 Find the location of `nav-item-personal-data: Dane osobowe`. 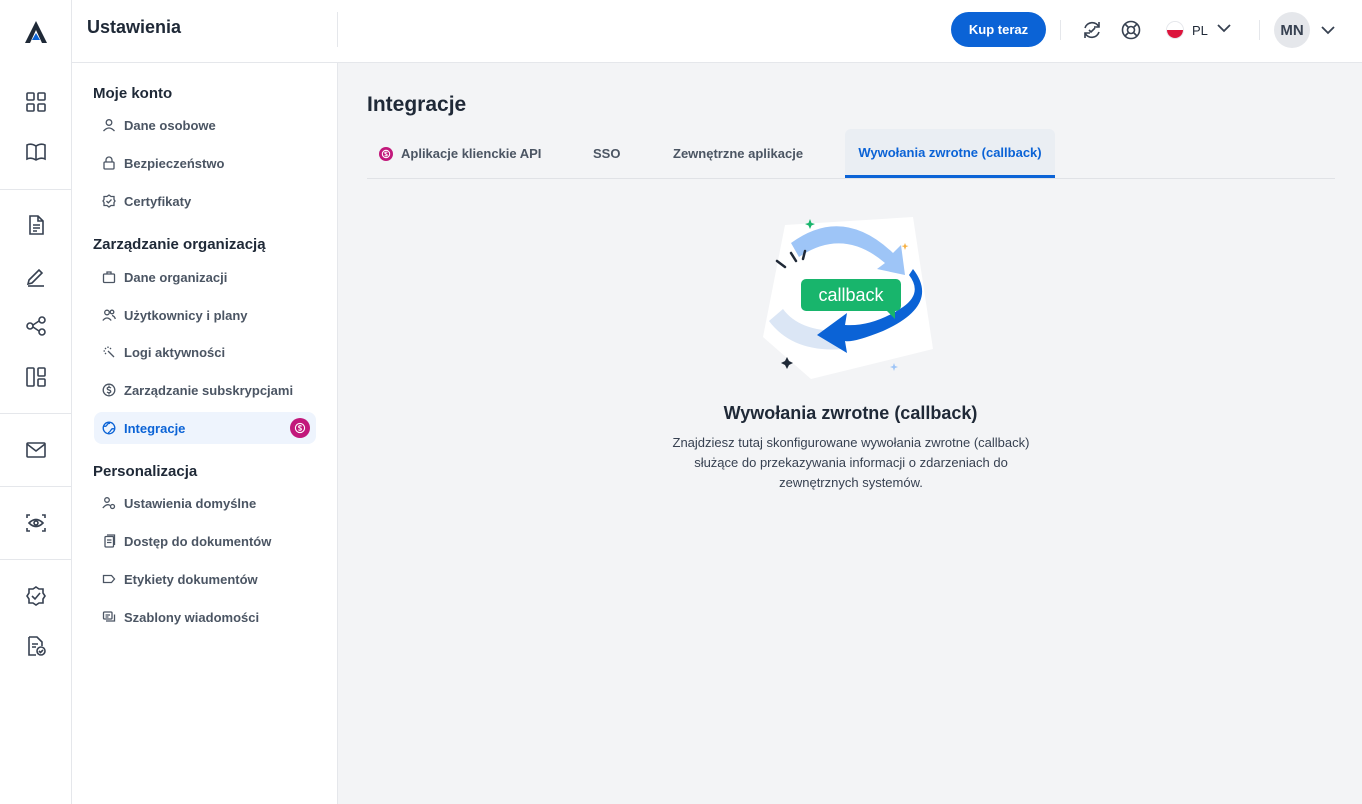

nav-item-personal-data: Dane osobowe is located at coordinates (205, 125).